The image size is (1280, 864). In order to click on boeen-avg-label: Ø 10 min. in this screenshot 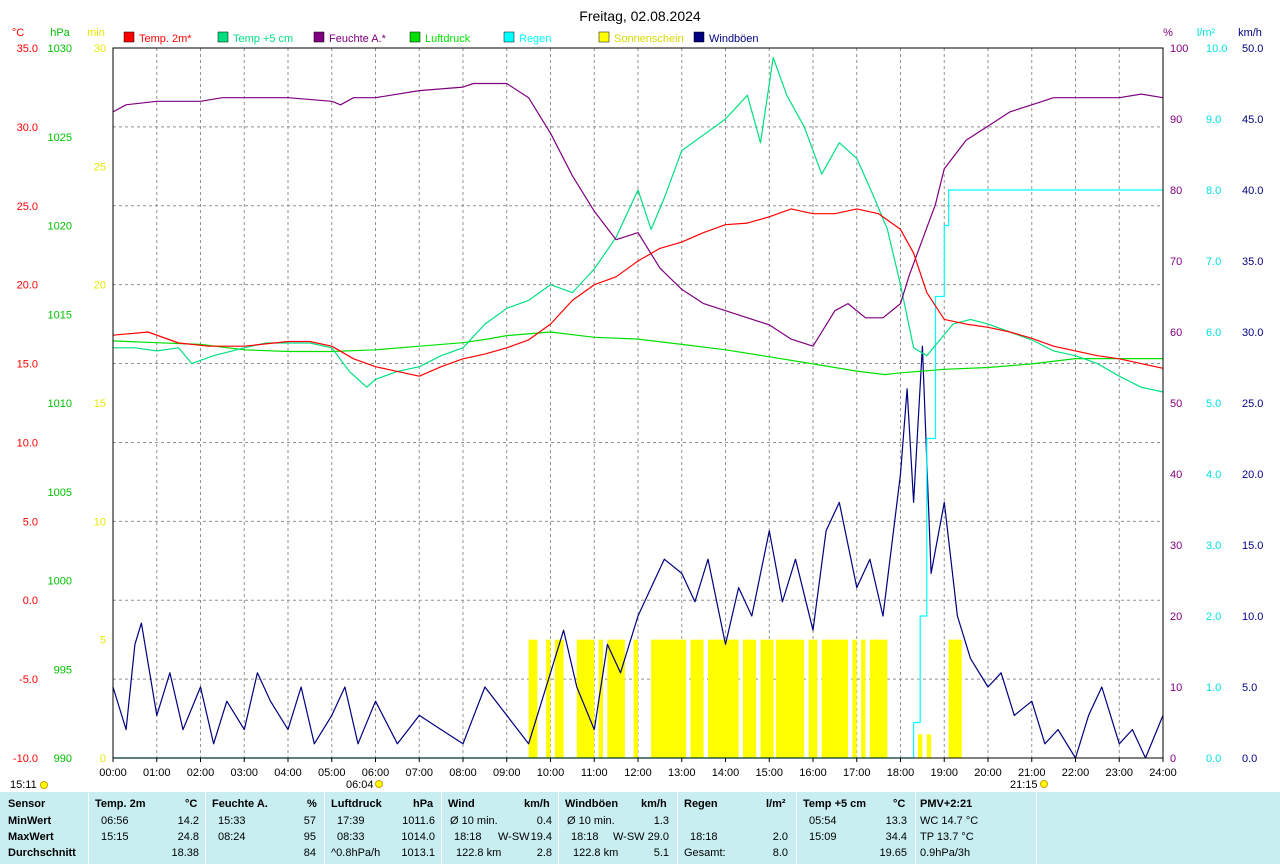, I will do `click(591, 821)`.